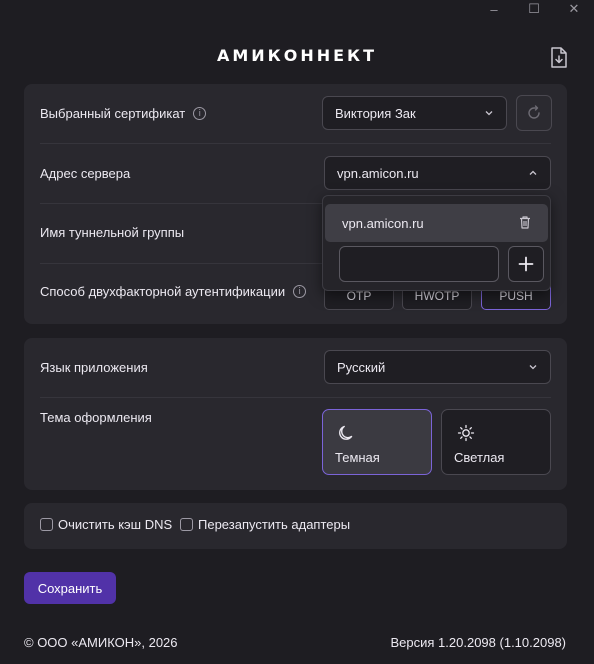 This screenshot has height=664, width=594. I want to click on file-download-icon, so click(559, 57).